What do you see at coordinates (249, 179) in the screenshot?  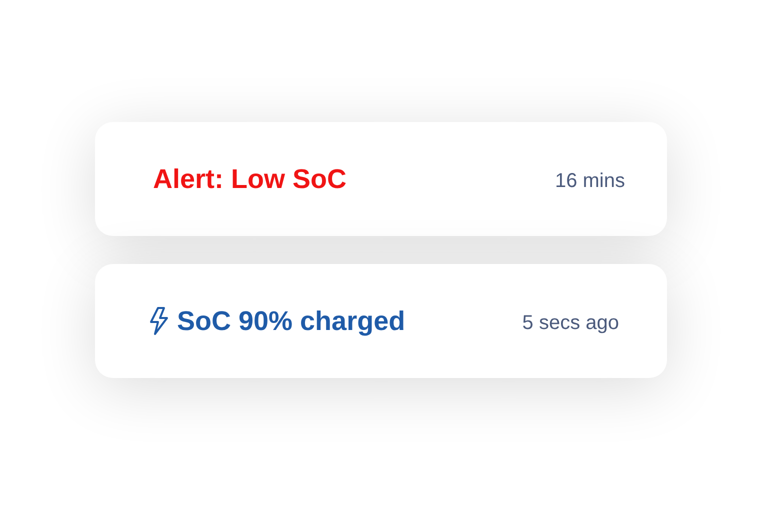 I see `notification-title: Alert: Low SoC` at bounding box center [249, 179].